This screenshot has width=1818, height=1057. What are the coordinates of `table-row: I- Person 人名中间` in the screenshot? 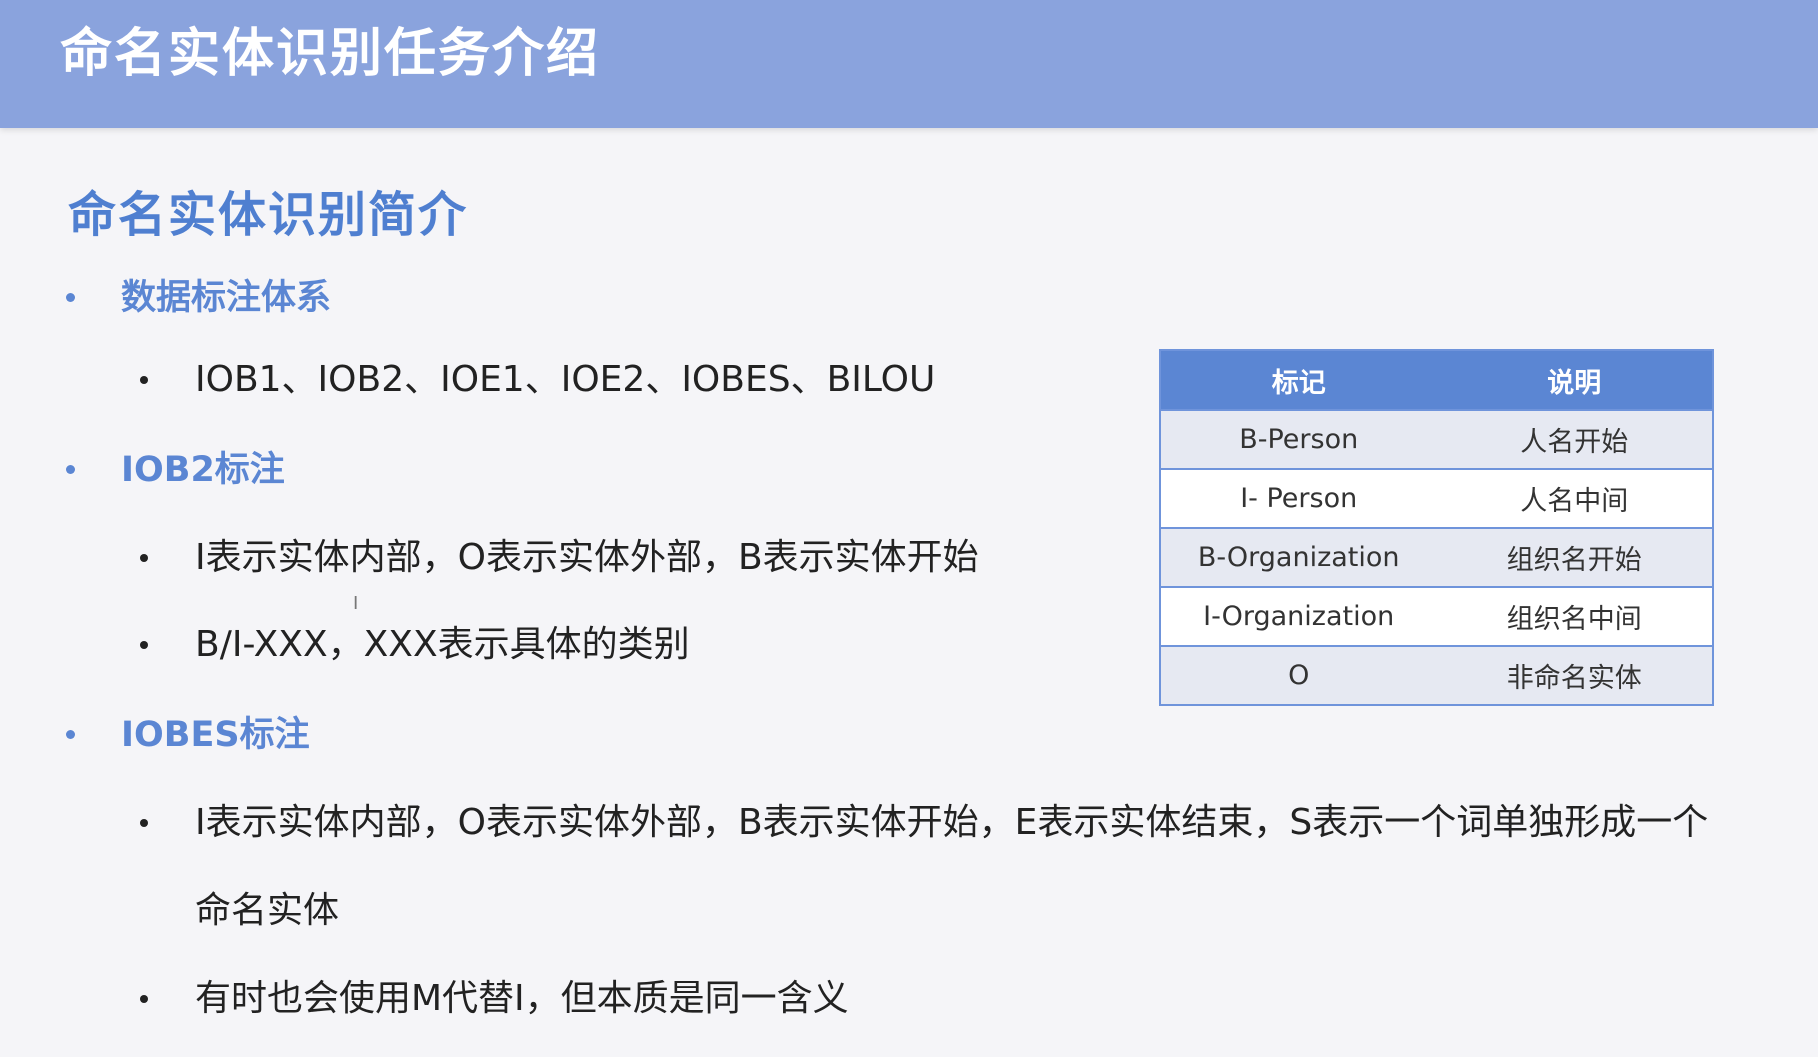 It's located at (1436, 498).